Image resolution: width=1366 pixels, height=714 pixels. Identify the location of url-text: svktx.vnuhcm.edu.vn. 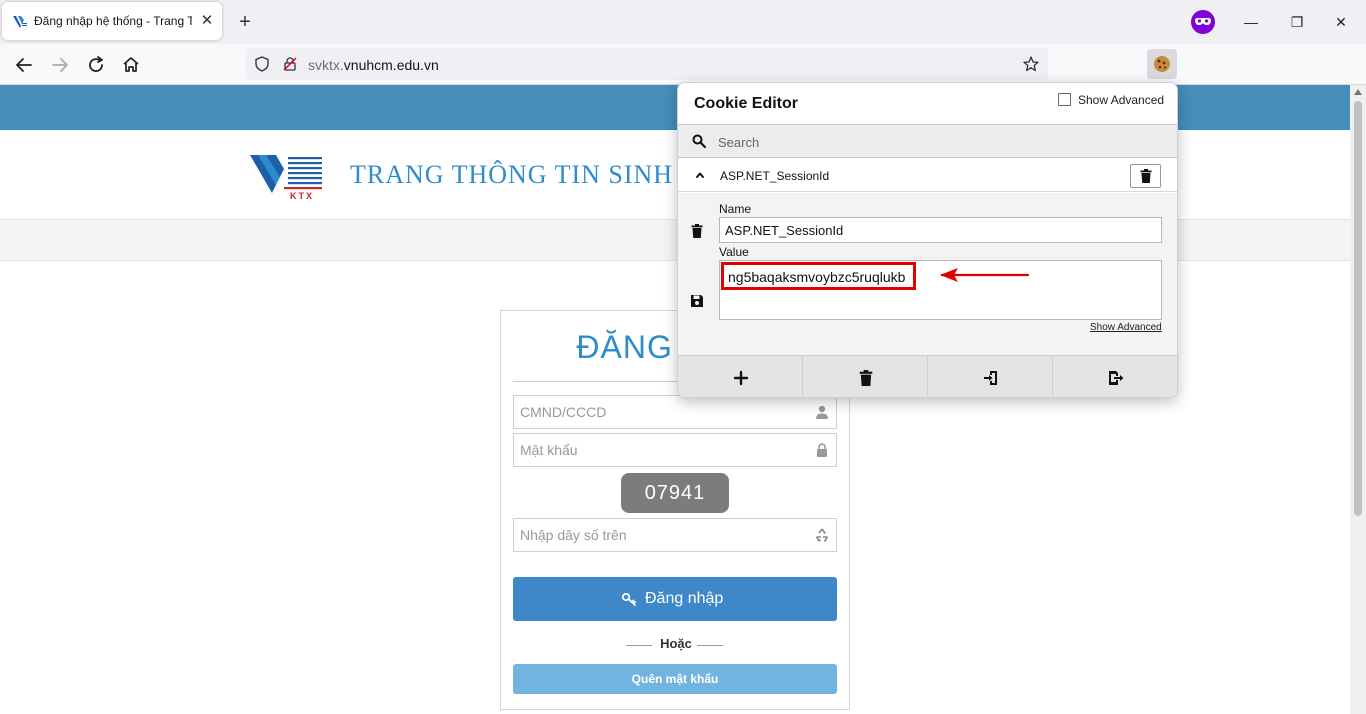
(373, 65).